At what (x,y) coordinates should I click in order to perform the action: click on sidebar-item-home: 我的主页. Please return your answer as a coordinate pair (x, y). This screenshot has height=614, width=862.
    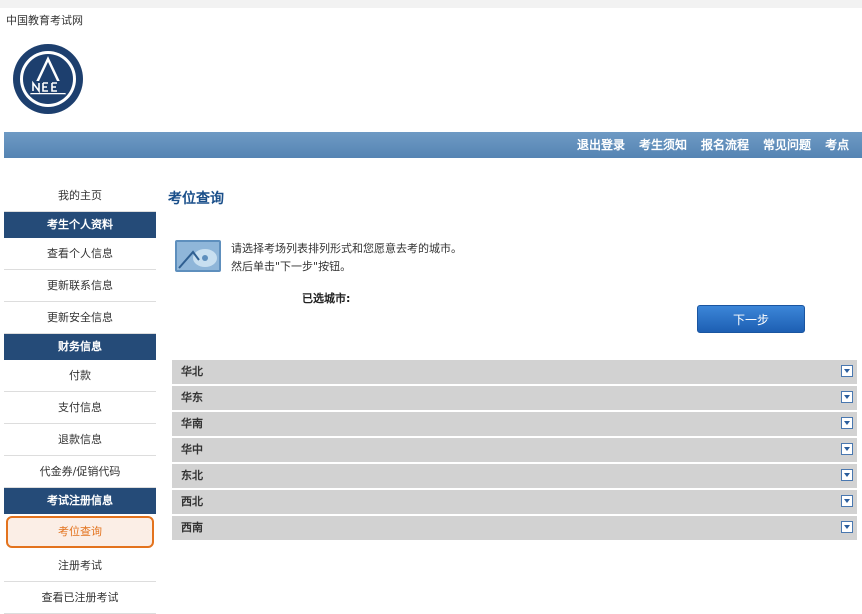
    Looking at the image, I should click on (80, 196).